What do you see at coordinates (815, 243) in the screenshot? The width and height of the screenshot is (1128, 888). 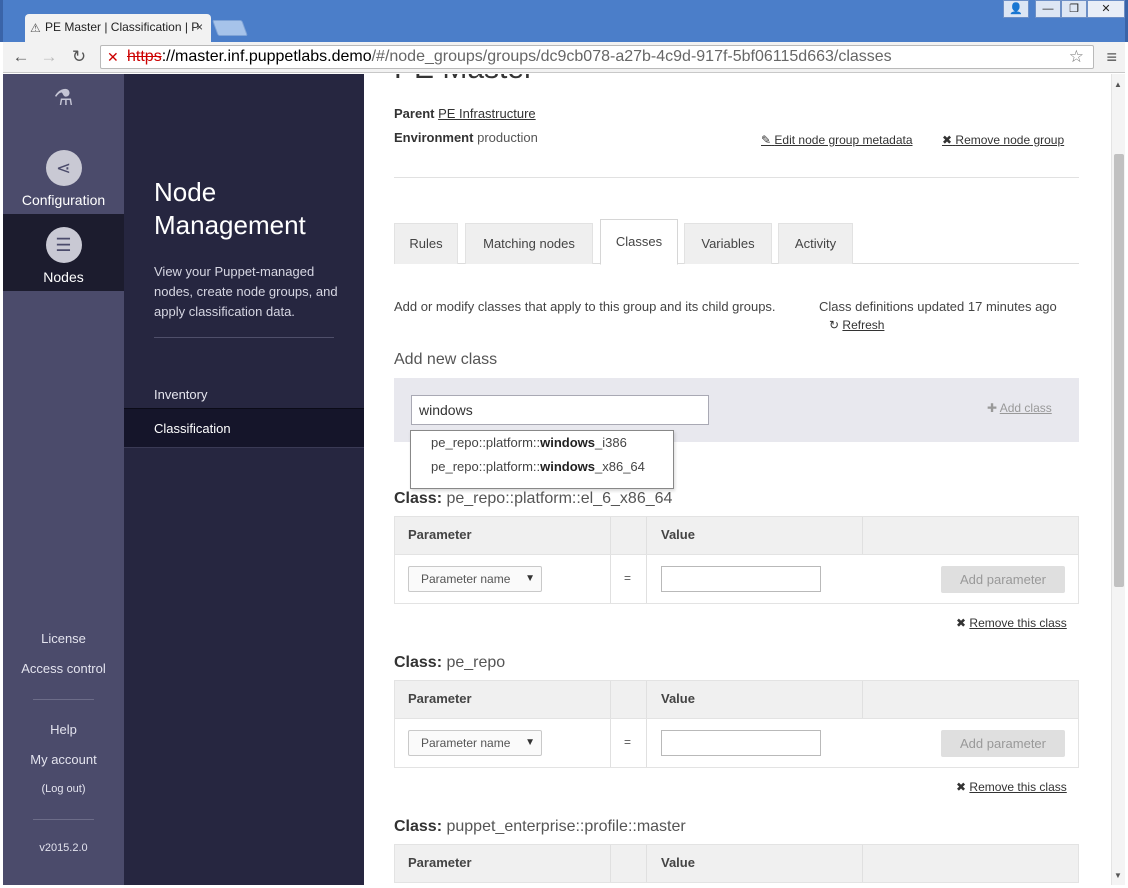 I see `tab-activity: Activity` at bounding box center [815, 243].